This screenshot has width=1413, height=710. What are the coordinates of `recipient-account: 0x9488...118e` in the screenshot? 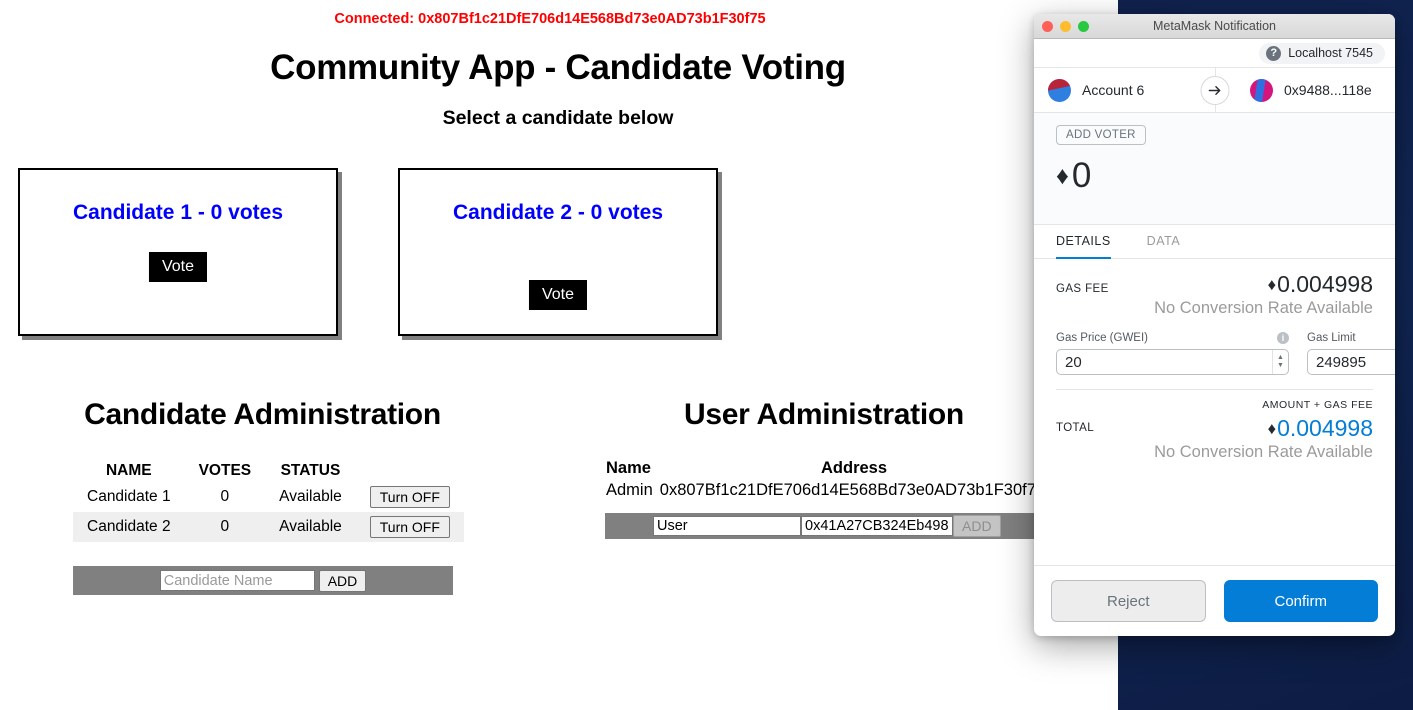 It's located at (1311, 90).